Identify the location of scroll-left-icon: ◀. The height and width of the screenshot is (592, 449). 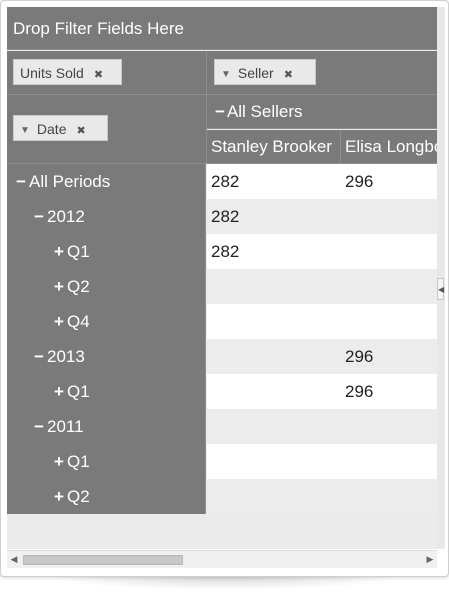
(14, 559).